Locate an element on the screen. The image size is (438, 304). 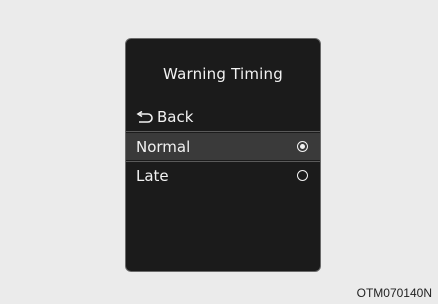
divider is located at coordinates (223, 131).